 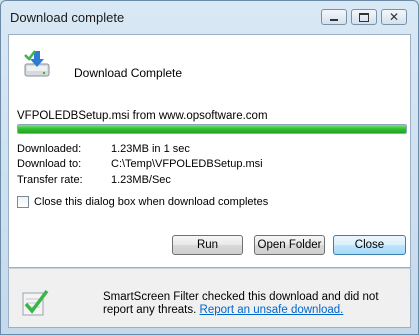 I want to click on window-title: Download complete, so click(x=67, y=17).